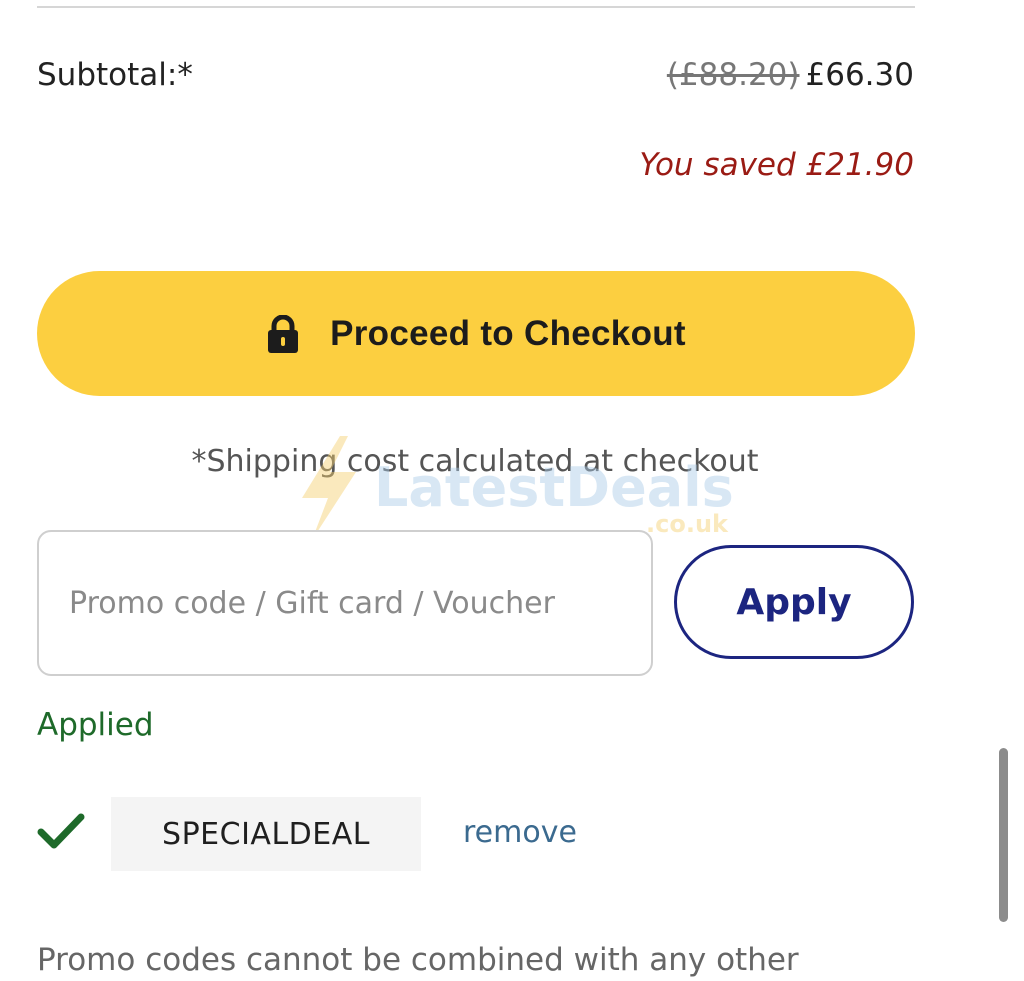 This screenshot has width=1024, height=981. What do you see at coordinates (95, 725) in the screenshot?
I see `applied-heading: Applied` at bounding box center [95, 725].